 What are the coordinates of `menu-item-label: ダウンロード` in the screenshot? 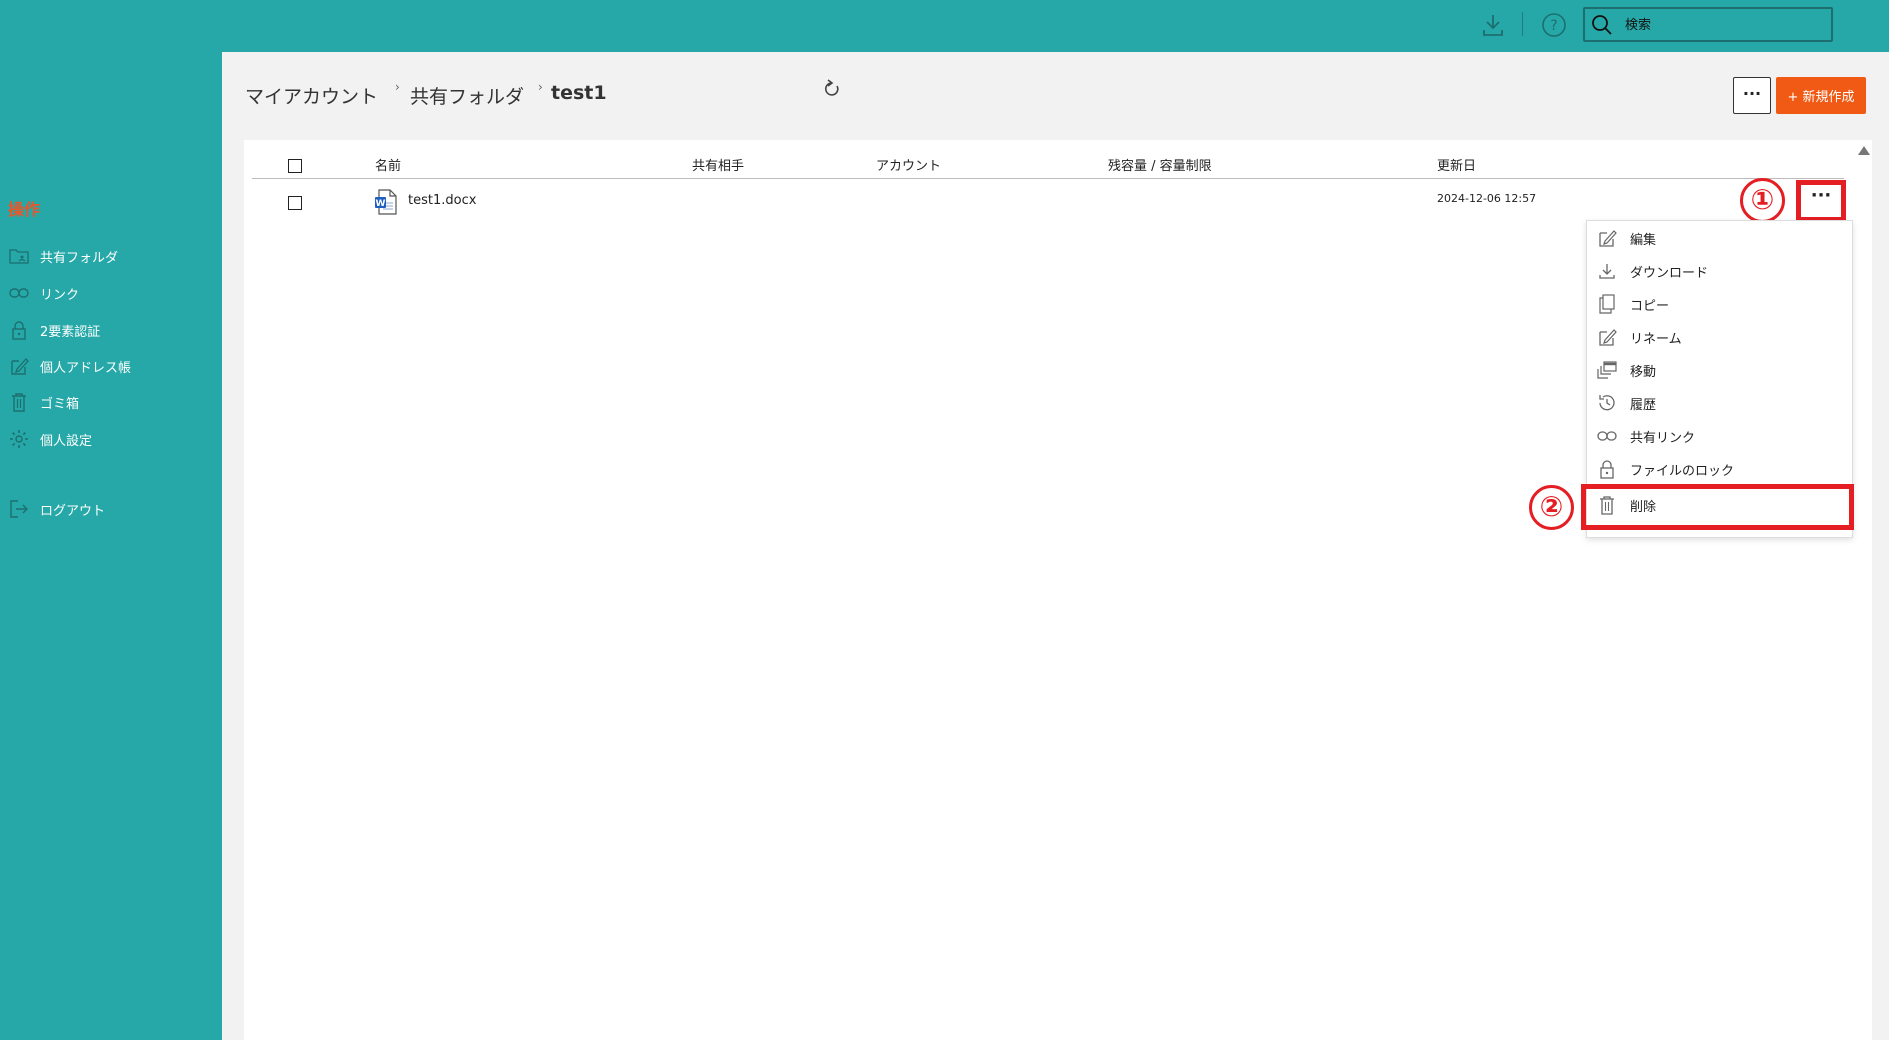 It's located at (1669, 273).